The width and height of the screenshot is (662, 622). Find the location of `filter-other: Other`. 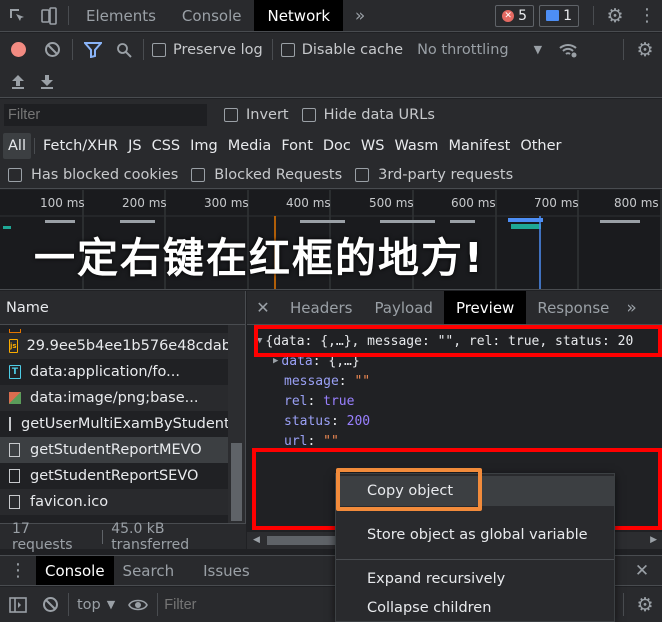

filter-other: Other is located at coordinates (540, 146).